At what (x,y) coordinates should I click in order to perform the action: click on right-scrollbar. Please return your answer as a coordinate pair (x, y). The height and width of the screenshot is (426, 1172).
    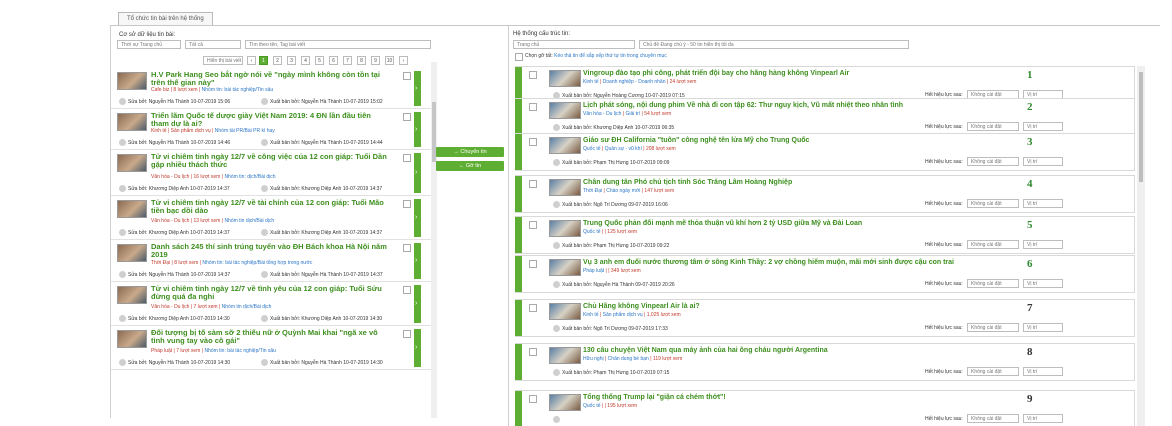
    Looking at the image, I should click on (1141, 246).